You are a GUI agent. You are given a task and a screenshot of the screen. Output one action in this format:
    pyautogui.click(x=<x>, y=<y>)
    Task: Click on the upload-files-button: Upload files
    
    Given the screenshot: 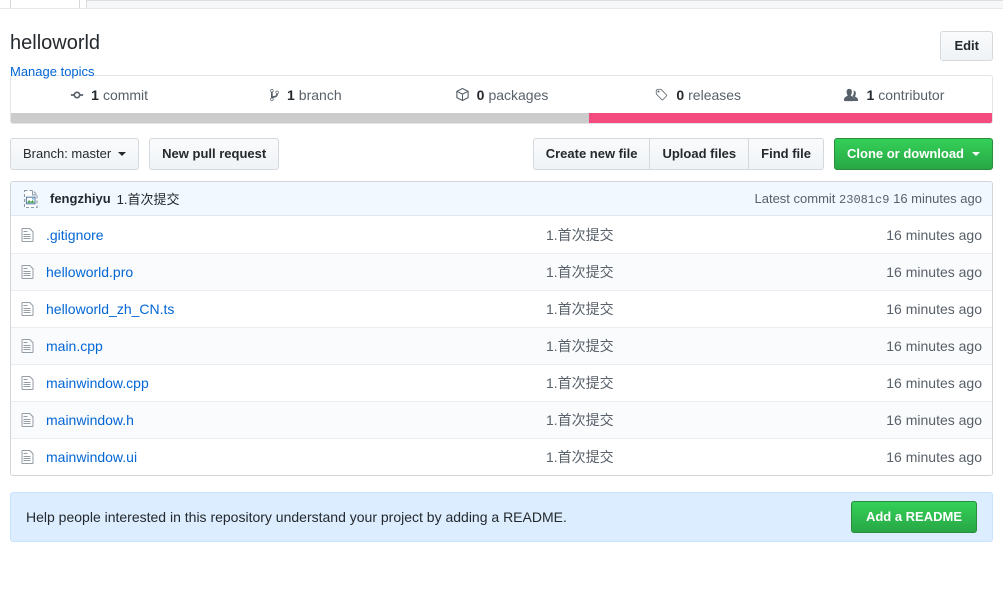 What is the action you would take?
    pyautogui.click(x=699, y=154)
    